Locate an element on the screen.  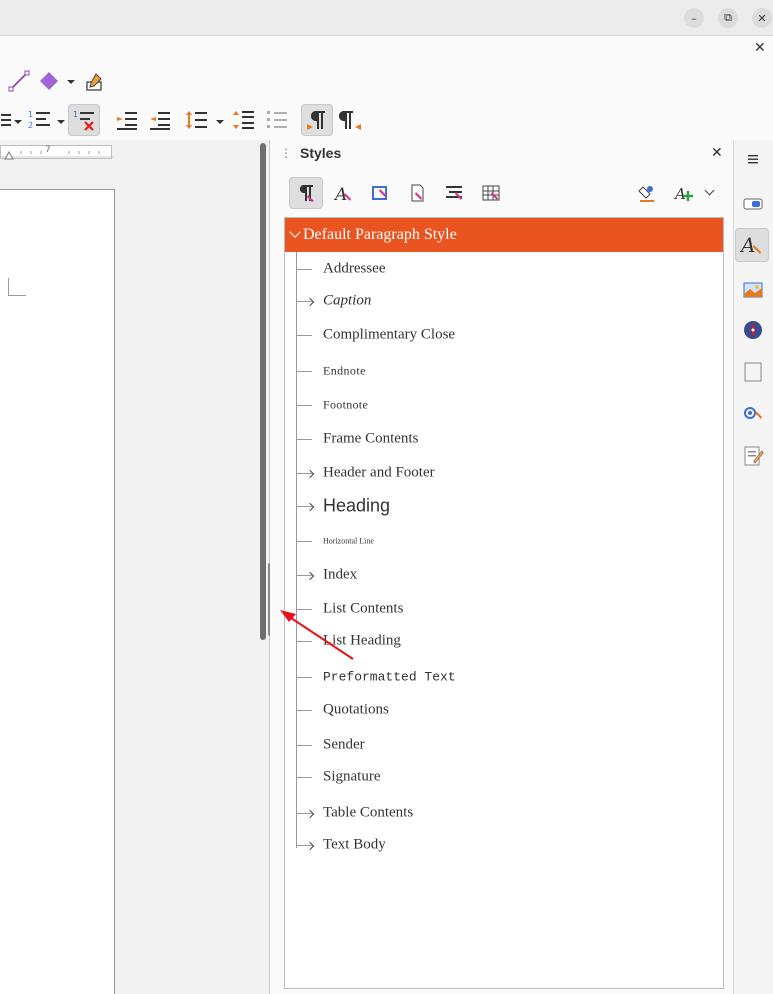
ordered-list-button: 12 is located at coordinates (40, 120).